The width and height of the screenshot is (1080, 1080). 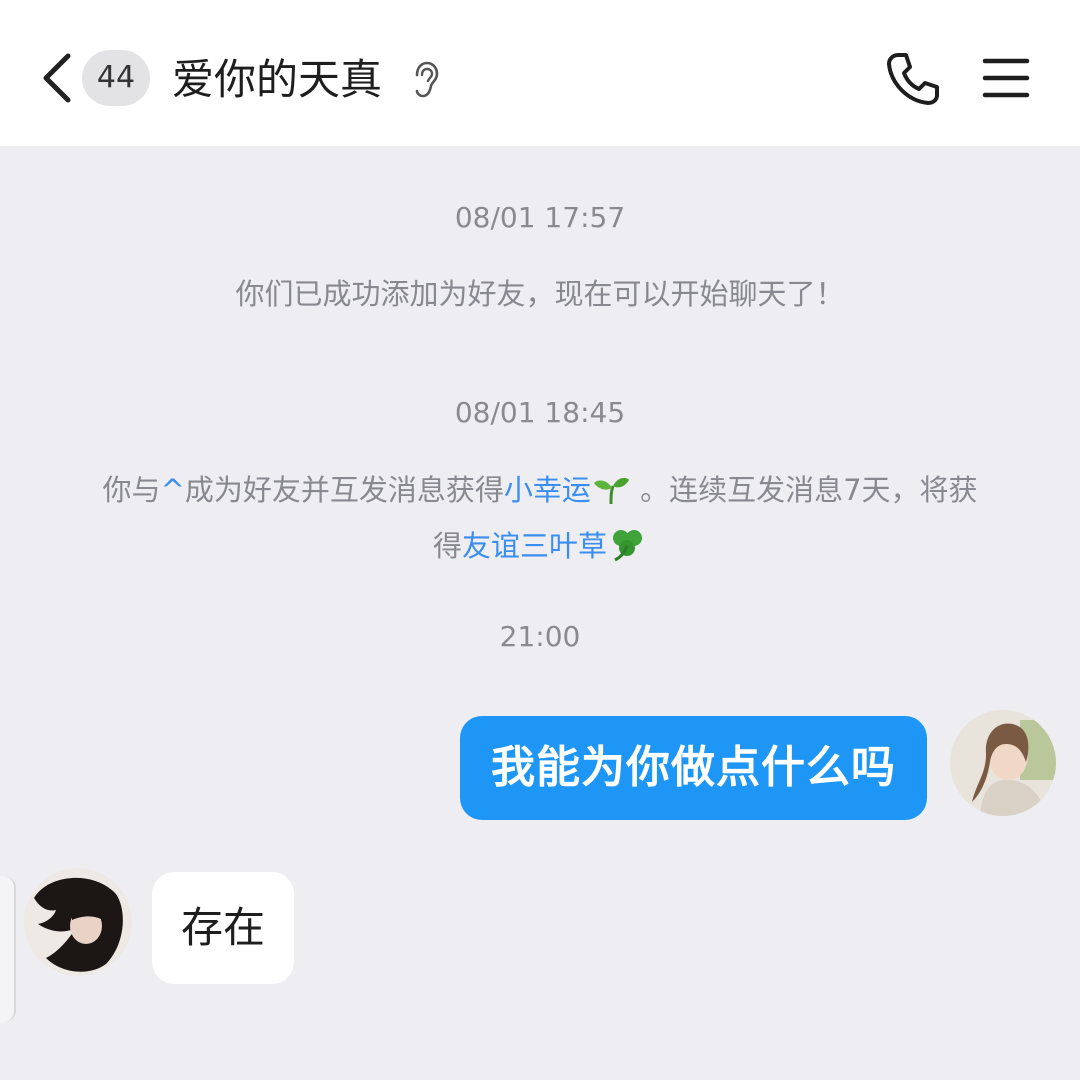 I want to click on clover-icon, so click(x=628, y=546).